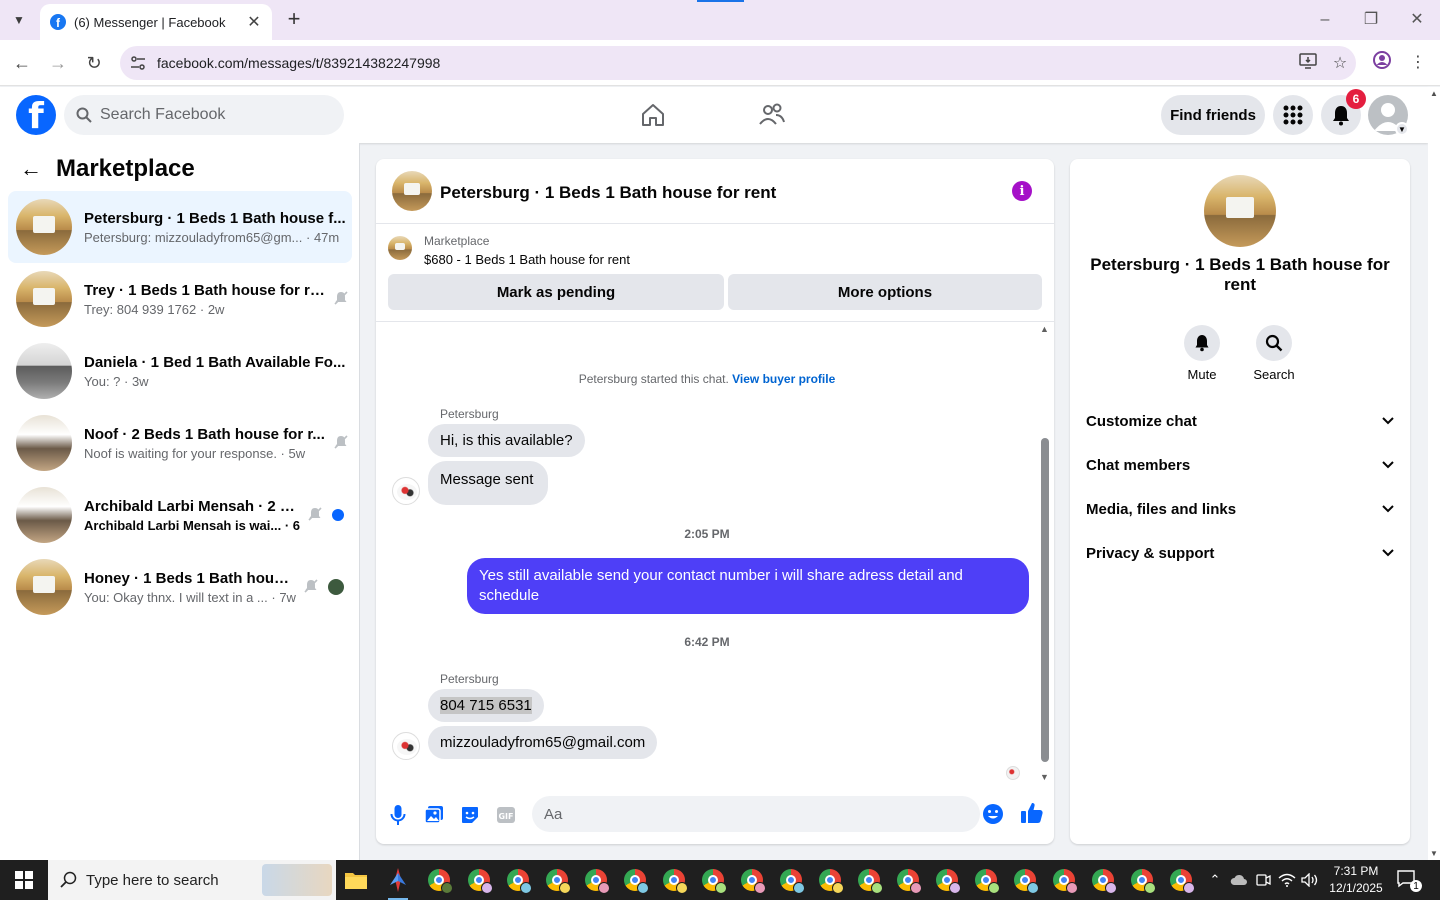  Describe the element at coordinates (1340, 63) in the screenshot. I see `bookmark-star-icon: ☆` at that location.